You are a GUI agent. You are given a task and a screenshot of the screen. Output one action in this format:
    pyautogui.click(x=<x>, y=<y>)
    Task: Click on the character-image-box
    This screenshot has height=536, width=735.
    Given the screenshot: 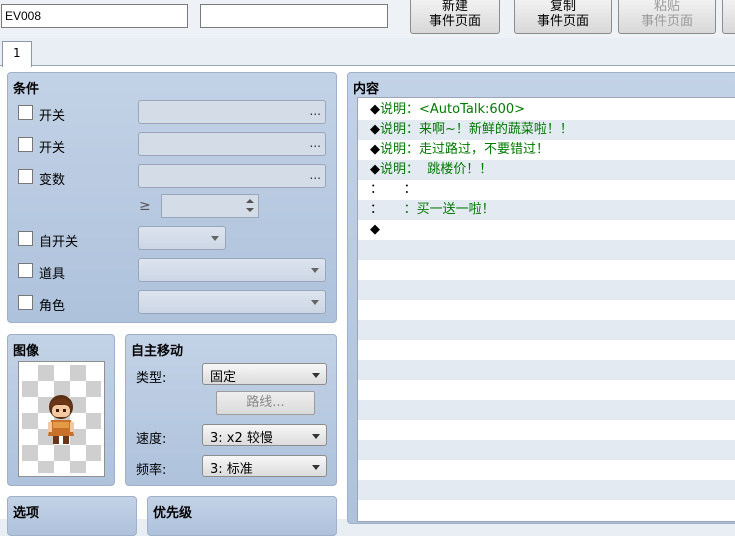 What is the action you would take?
    pyautogui.click(x=61, y=419)
    